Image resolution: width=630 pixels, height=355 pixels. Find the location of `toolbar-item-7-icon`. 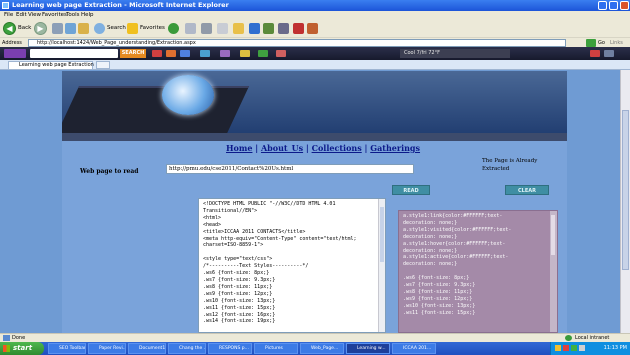

toolbar-item-7-icon is located at coordinates (263, 53).